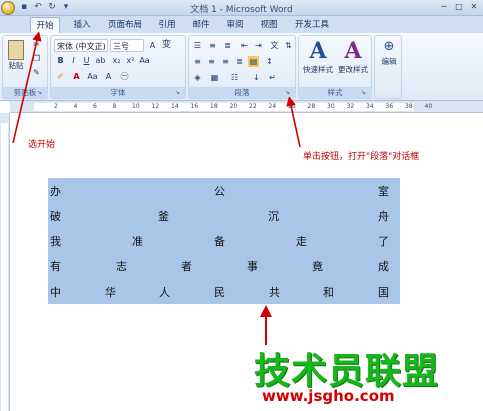 This screenshot has width=483, height=411. What do you see at coordinates (235, 25) in the screenshot?
I see `tab-review: 审阅` at bounding box center [235, 25].